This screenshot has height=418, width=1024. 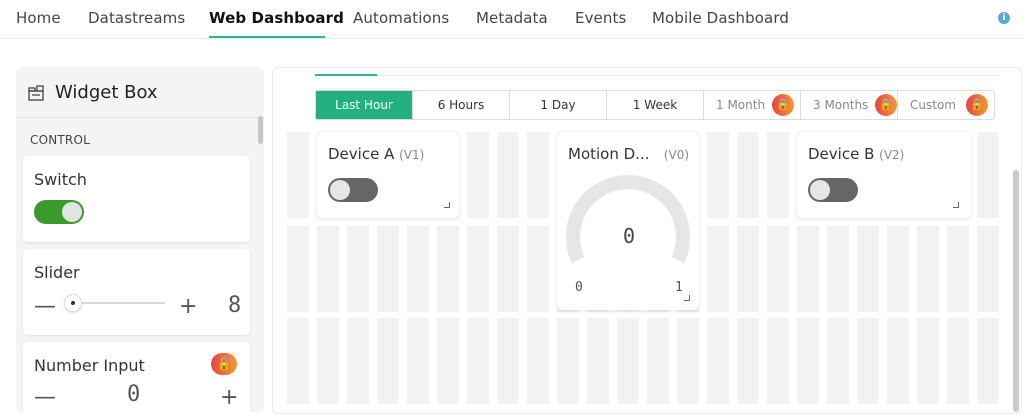 I want to click on range-1-month-label: 1 Month, so click(x=741, y=105).